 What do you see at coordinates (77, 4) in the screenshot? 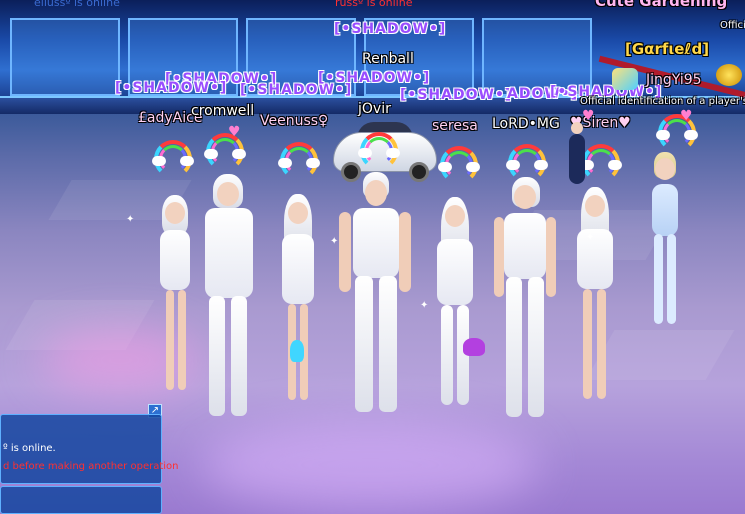
I see `online-notice-left: ellussº is online` at bounding box center [77, 4].